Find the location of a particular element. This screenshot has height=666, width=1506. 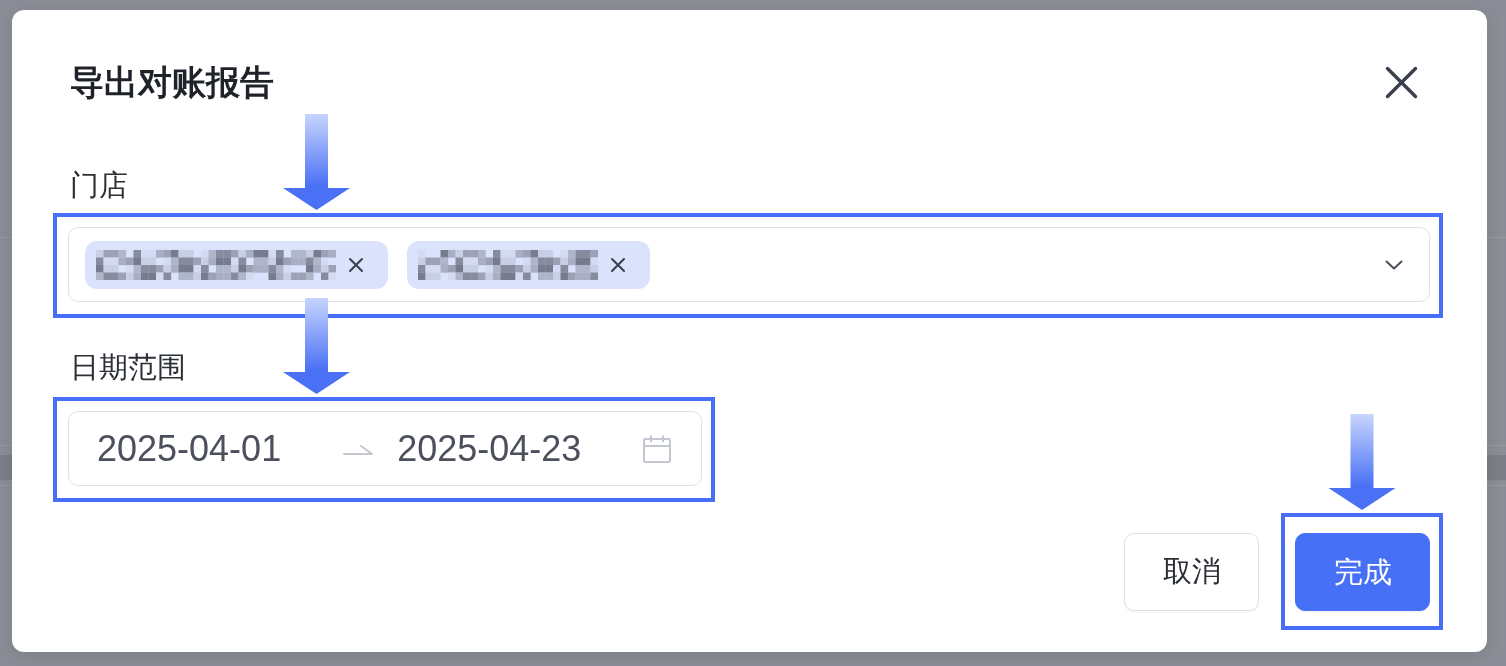

start-date-input: 2025-04-01 is located at coordinates (189, 448).